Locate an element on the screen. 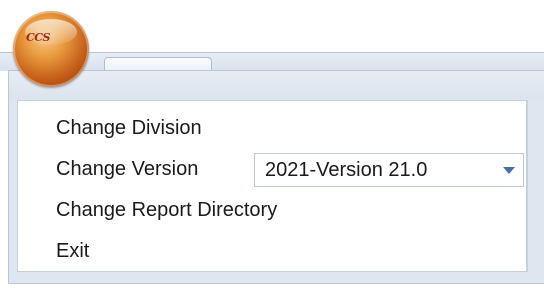  menu-item-change-report-directory: Change Report Directory is located at coordinates (166, 210).